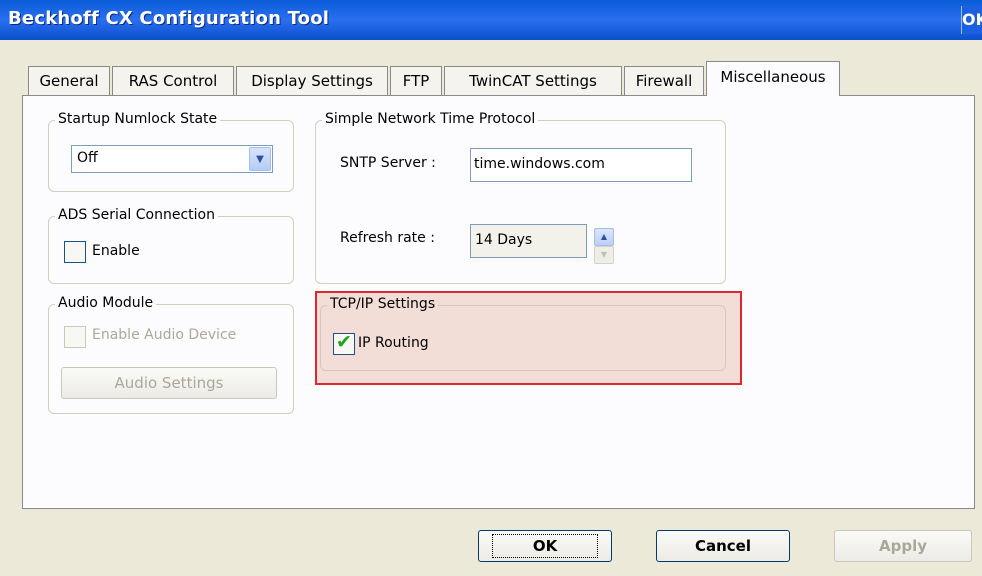  I want to click on ip-routing-label: IP Routing, so click(393, 343).